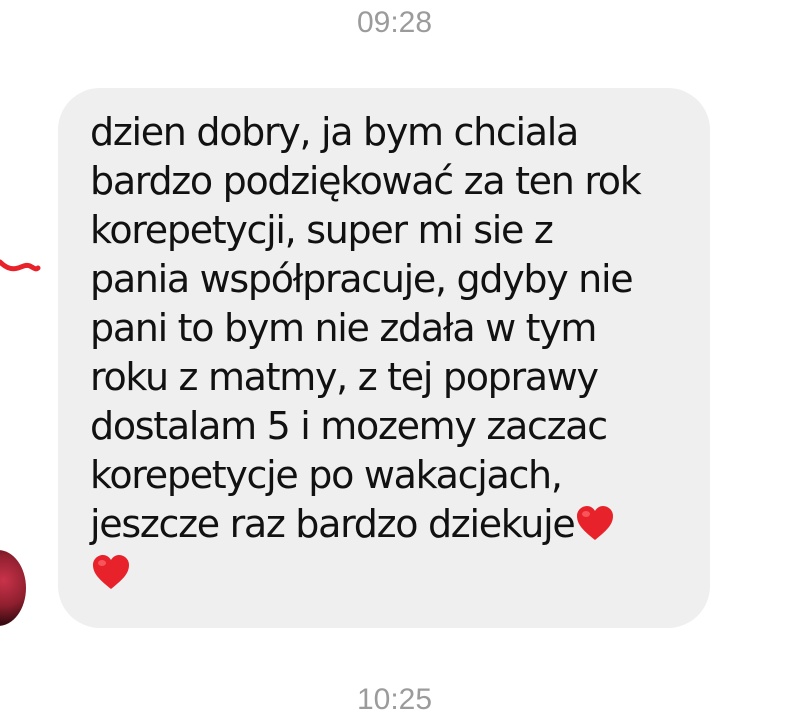 This screenshot has width=789, height=717. I want to click on red-squiggle-mark, so click(20, 265).